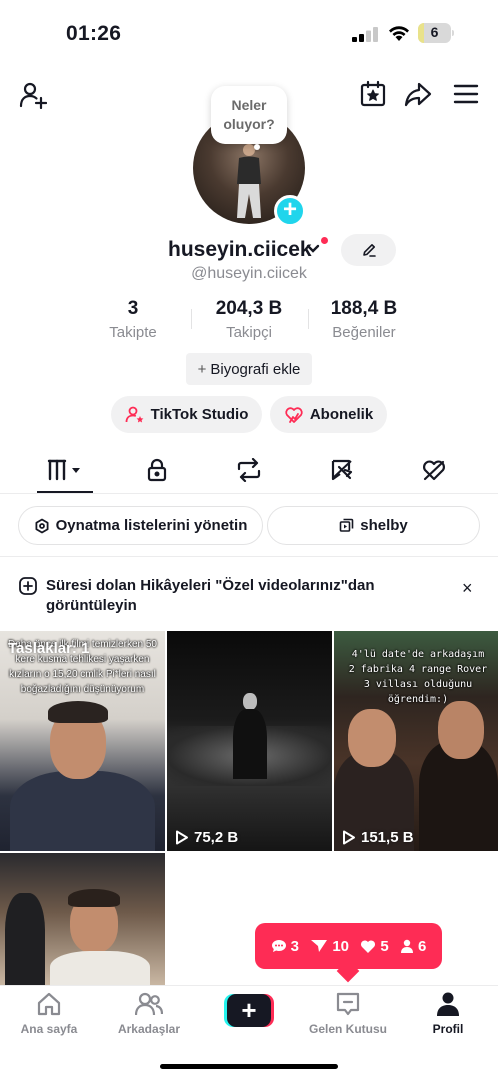 This screenshot has width=498, height=1080. Describe the element at coordinates (249, 985) in the screenshot. I see `nav-divider` at that location.